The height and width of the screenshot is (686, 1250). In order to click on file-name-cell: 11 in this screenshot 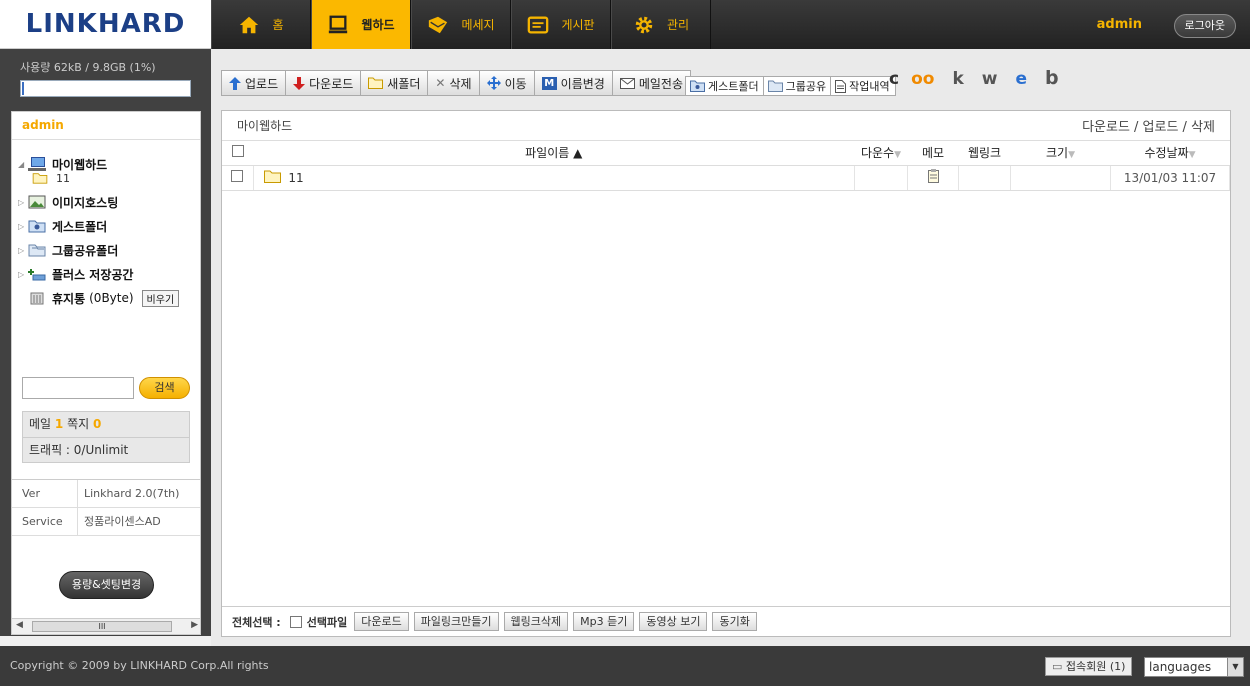, I will do `click(554, 178)`.